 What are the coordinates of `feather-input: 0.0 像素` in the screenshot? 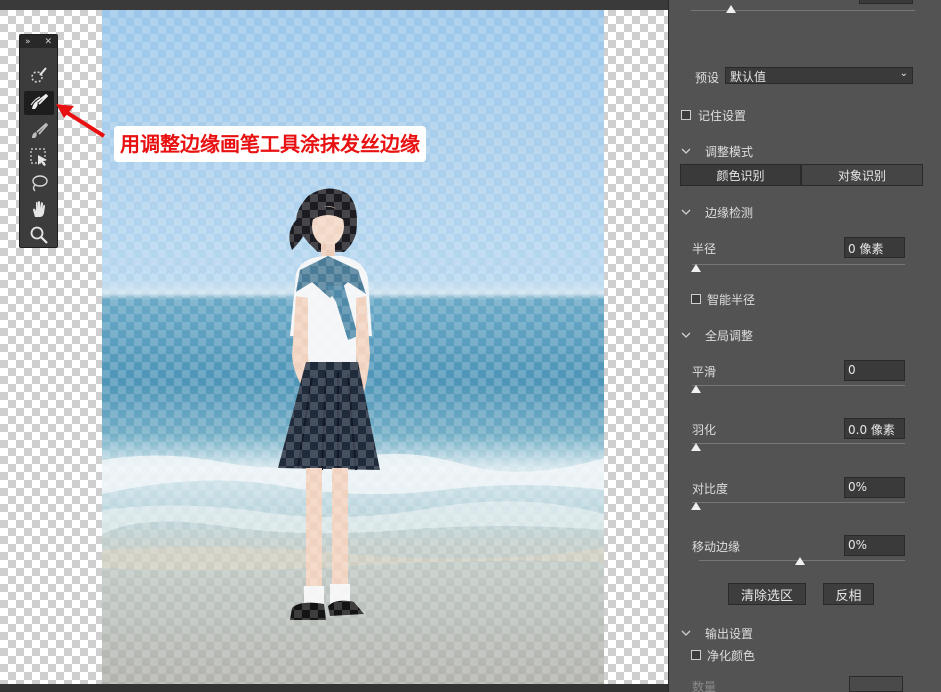 It's located at (874, 428).